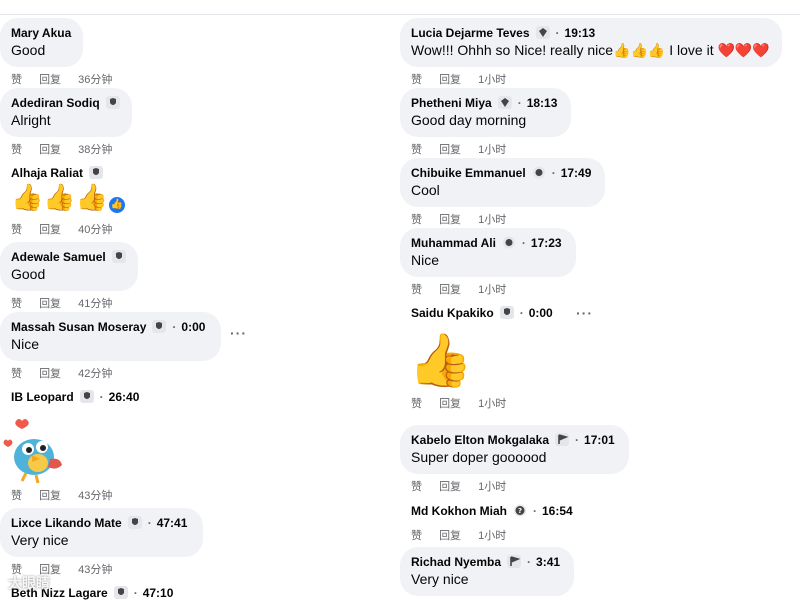  I want to click on question-badge-icon: ?, so click(520, 510).